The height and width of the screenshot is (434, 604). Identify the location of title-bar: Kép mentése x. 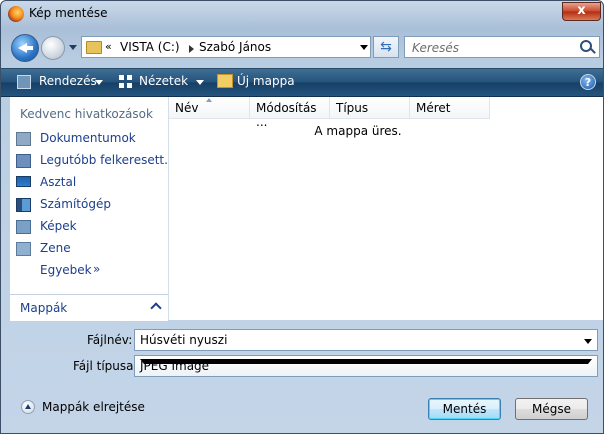
(302, 14).